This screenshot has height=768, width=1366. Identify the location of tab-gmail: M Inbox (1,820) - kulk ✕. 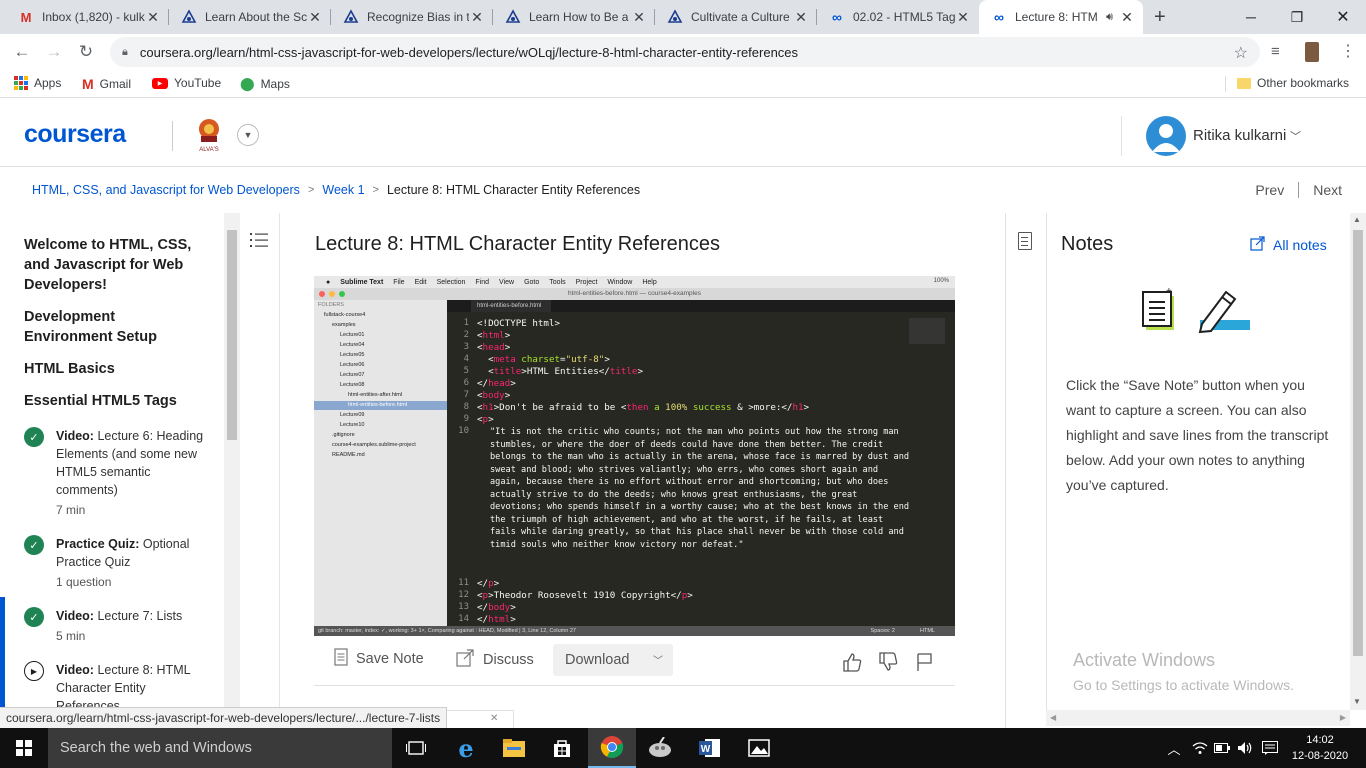
(87, 17).